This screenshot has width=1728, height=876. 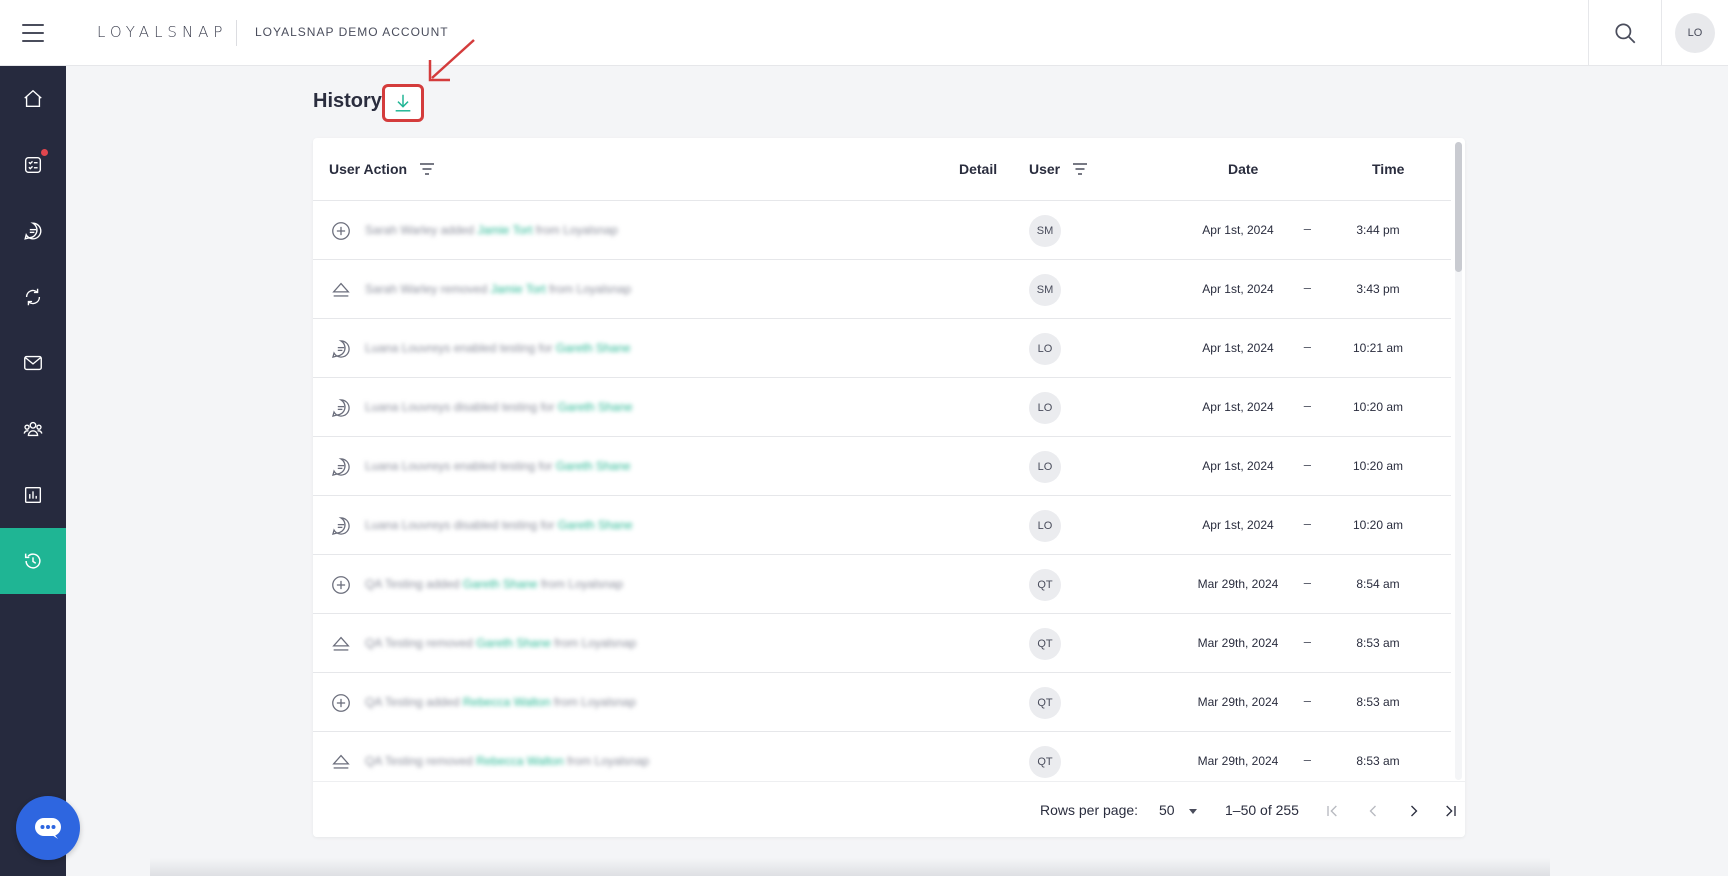 I want to click on action-actor: Luana Louvreys, so click(x=408, y=466).